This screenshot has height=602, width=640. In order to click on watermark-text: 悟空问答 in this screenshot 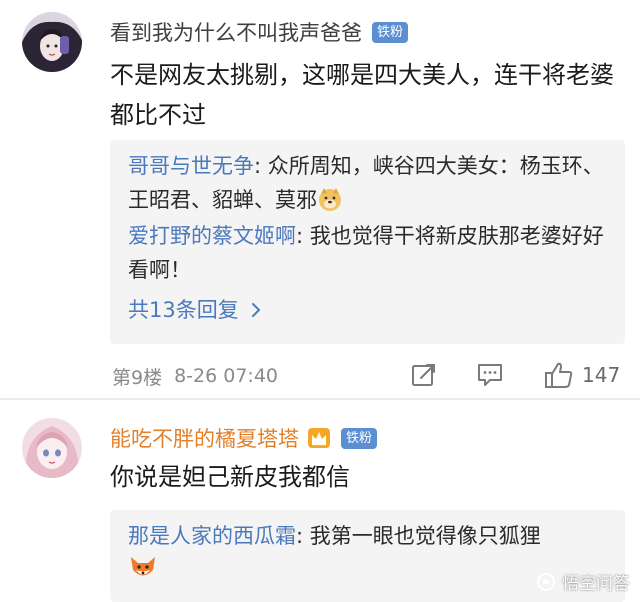, I will do `click(596, 584)`.